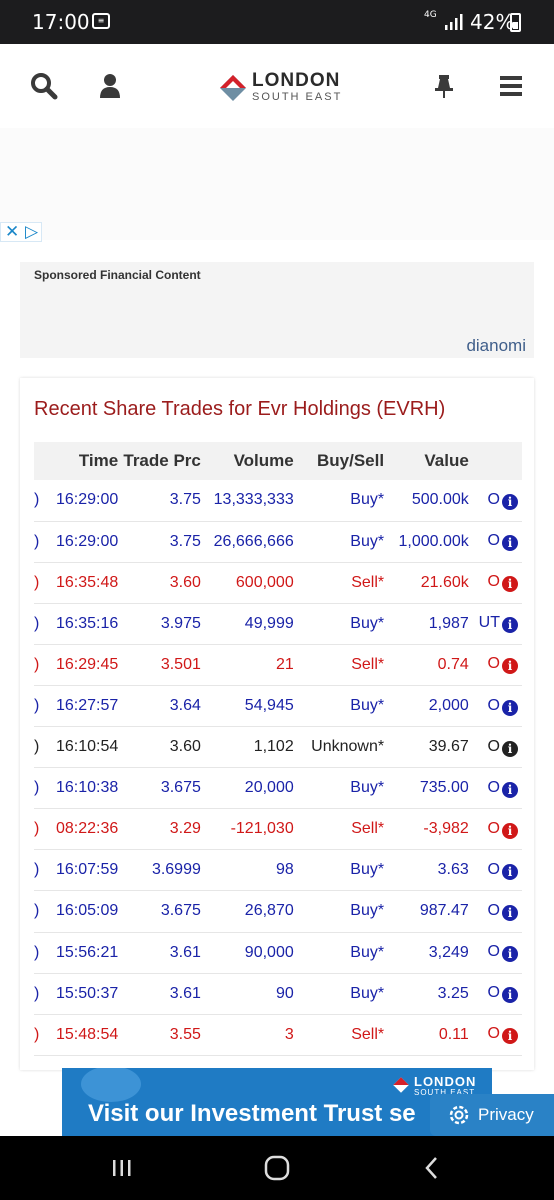  What do you see at coordinates (161, 1035) in the screenshot?
I see `trade-price: 3.55` at bounding box center [161, 1035].